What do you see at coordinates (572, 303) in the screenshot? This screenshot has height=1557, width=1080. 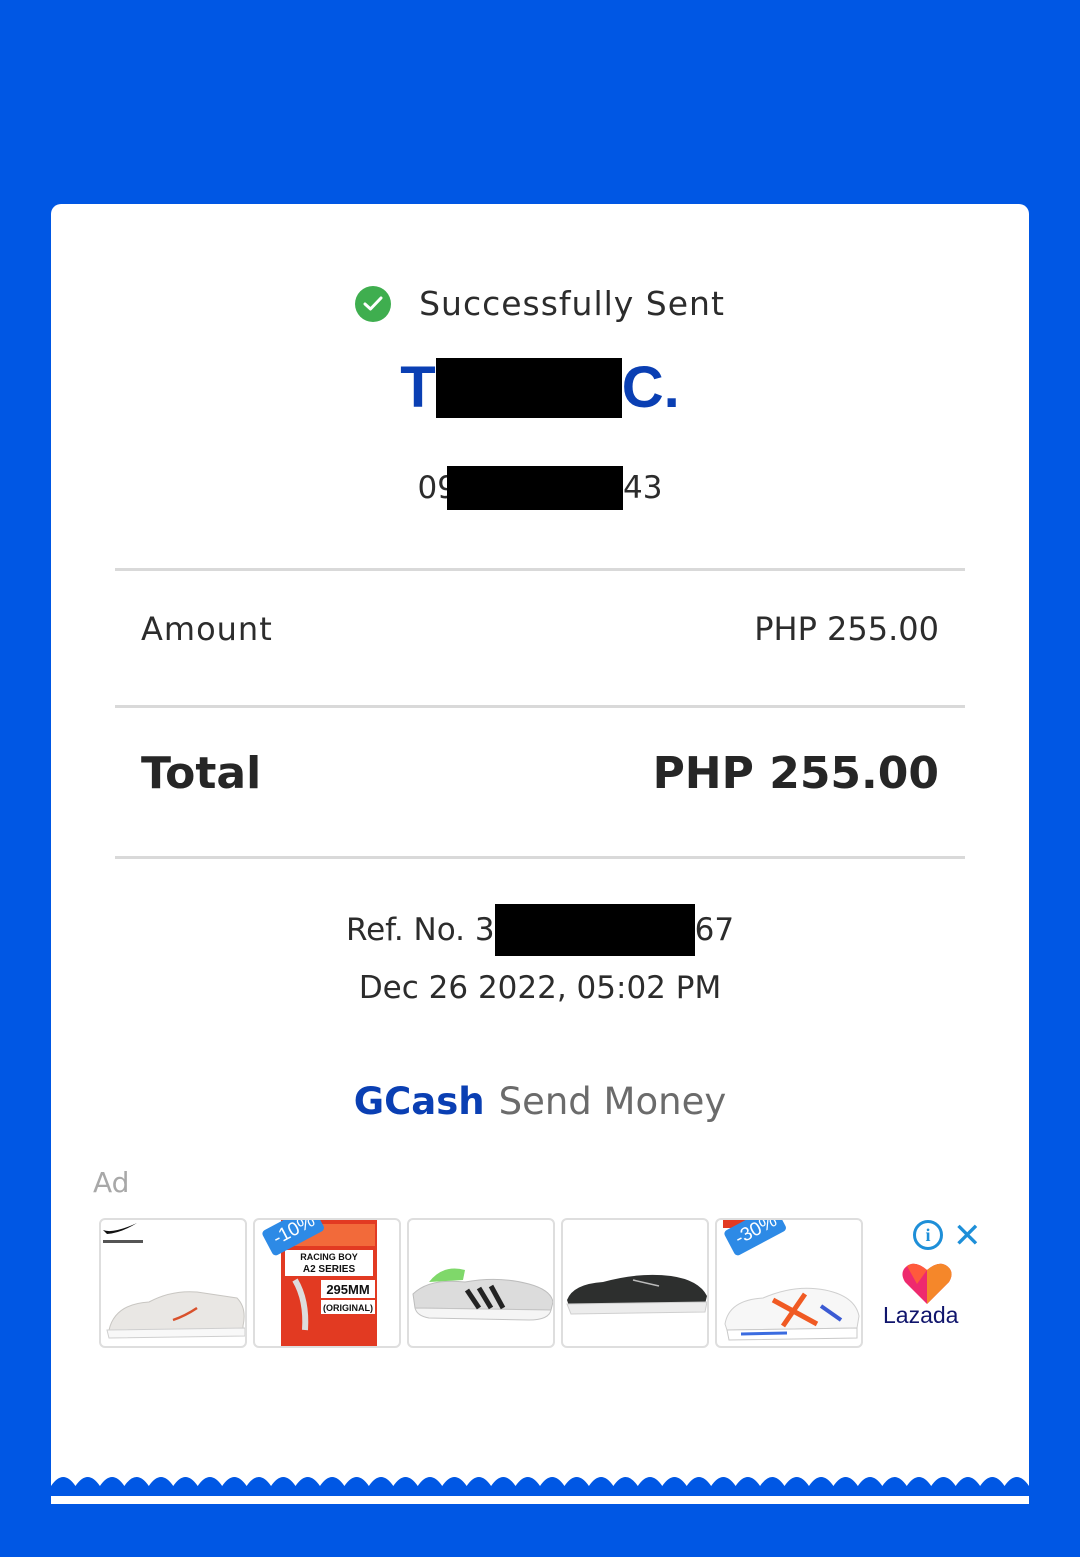 I see `status-text: Successfully Sent` at bounding box center [572, 303].